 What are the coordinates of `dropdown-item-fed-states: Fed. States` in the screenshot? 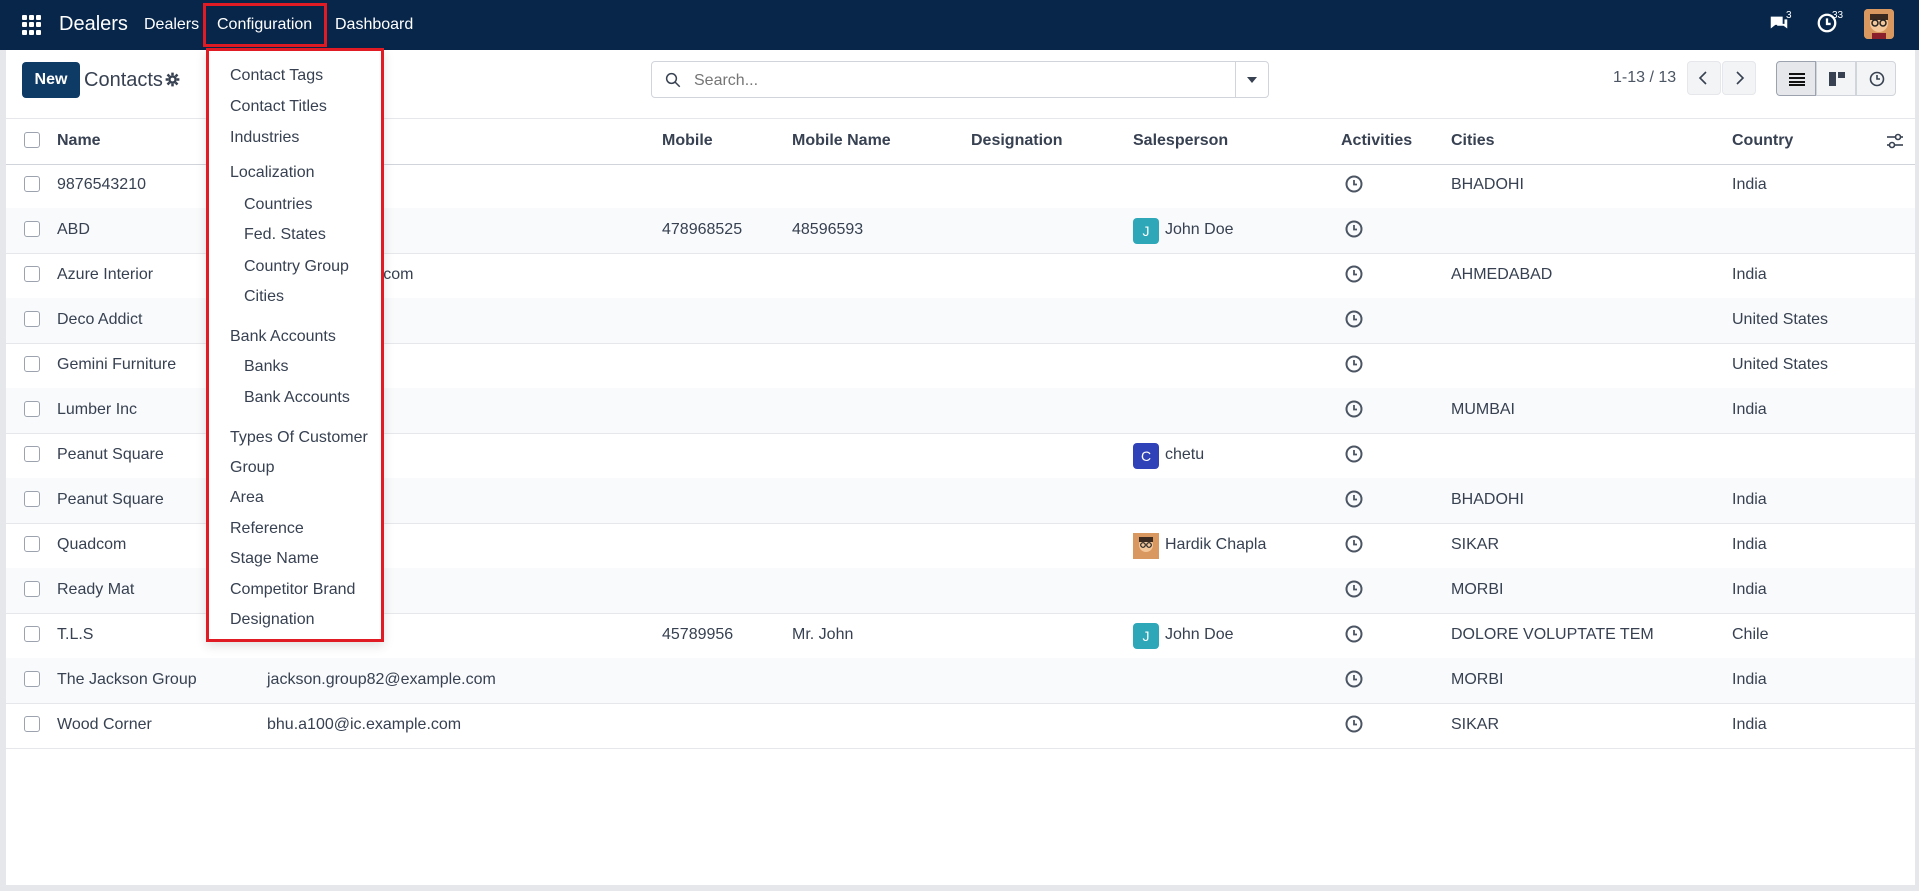 It's located at (285, 235).